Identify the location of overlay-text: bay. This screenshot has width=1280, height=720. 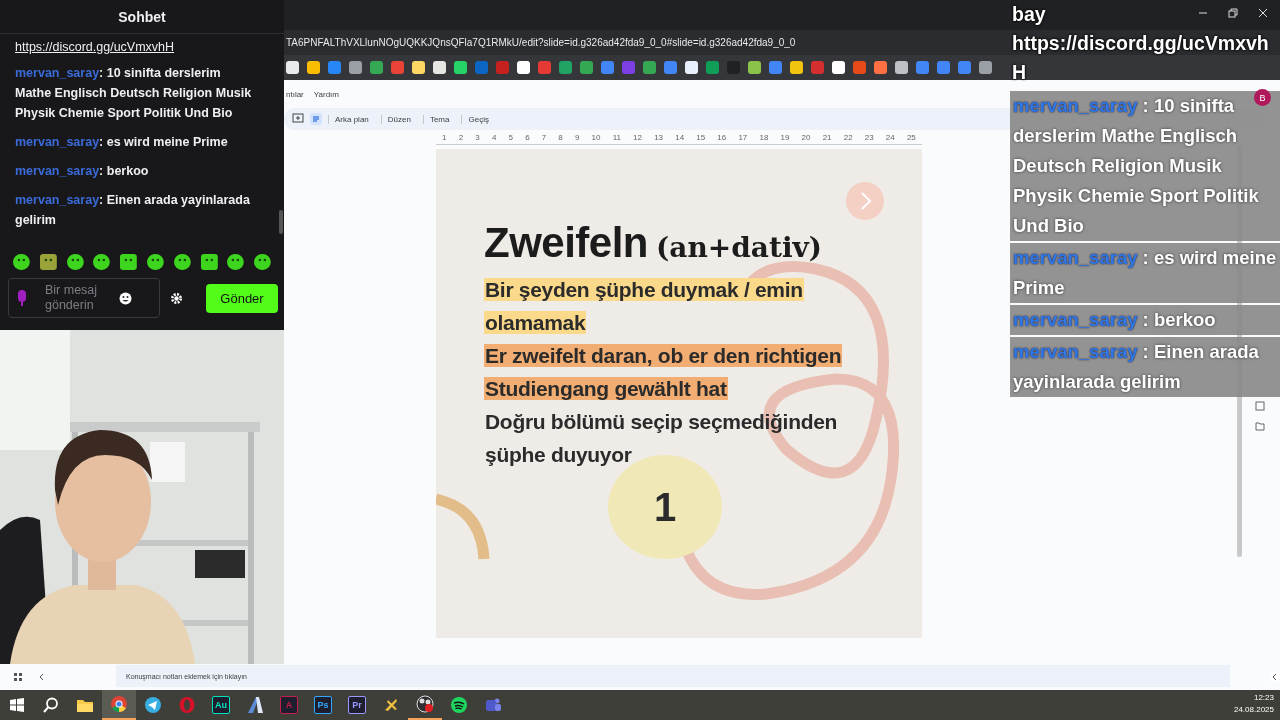
(1028, 14).